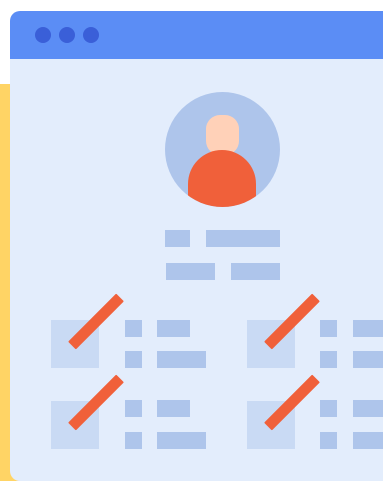  What do you see at coordinates (222, 135) in the screenshot?
I see `avatar-head` at bounding box center [222, 135].